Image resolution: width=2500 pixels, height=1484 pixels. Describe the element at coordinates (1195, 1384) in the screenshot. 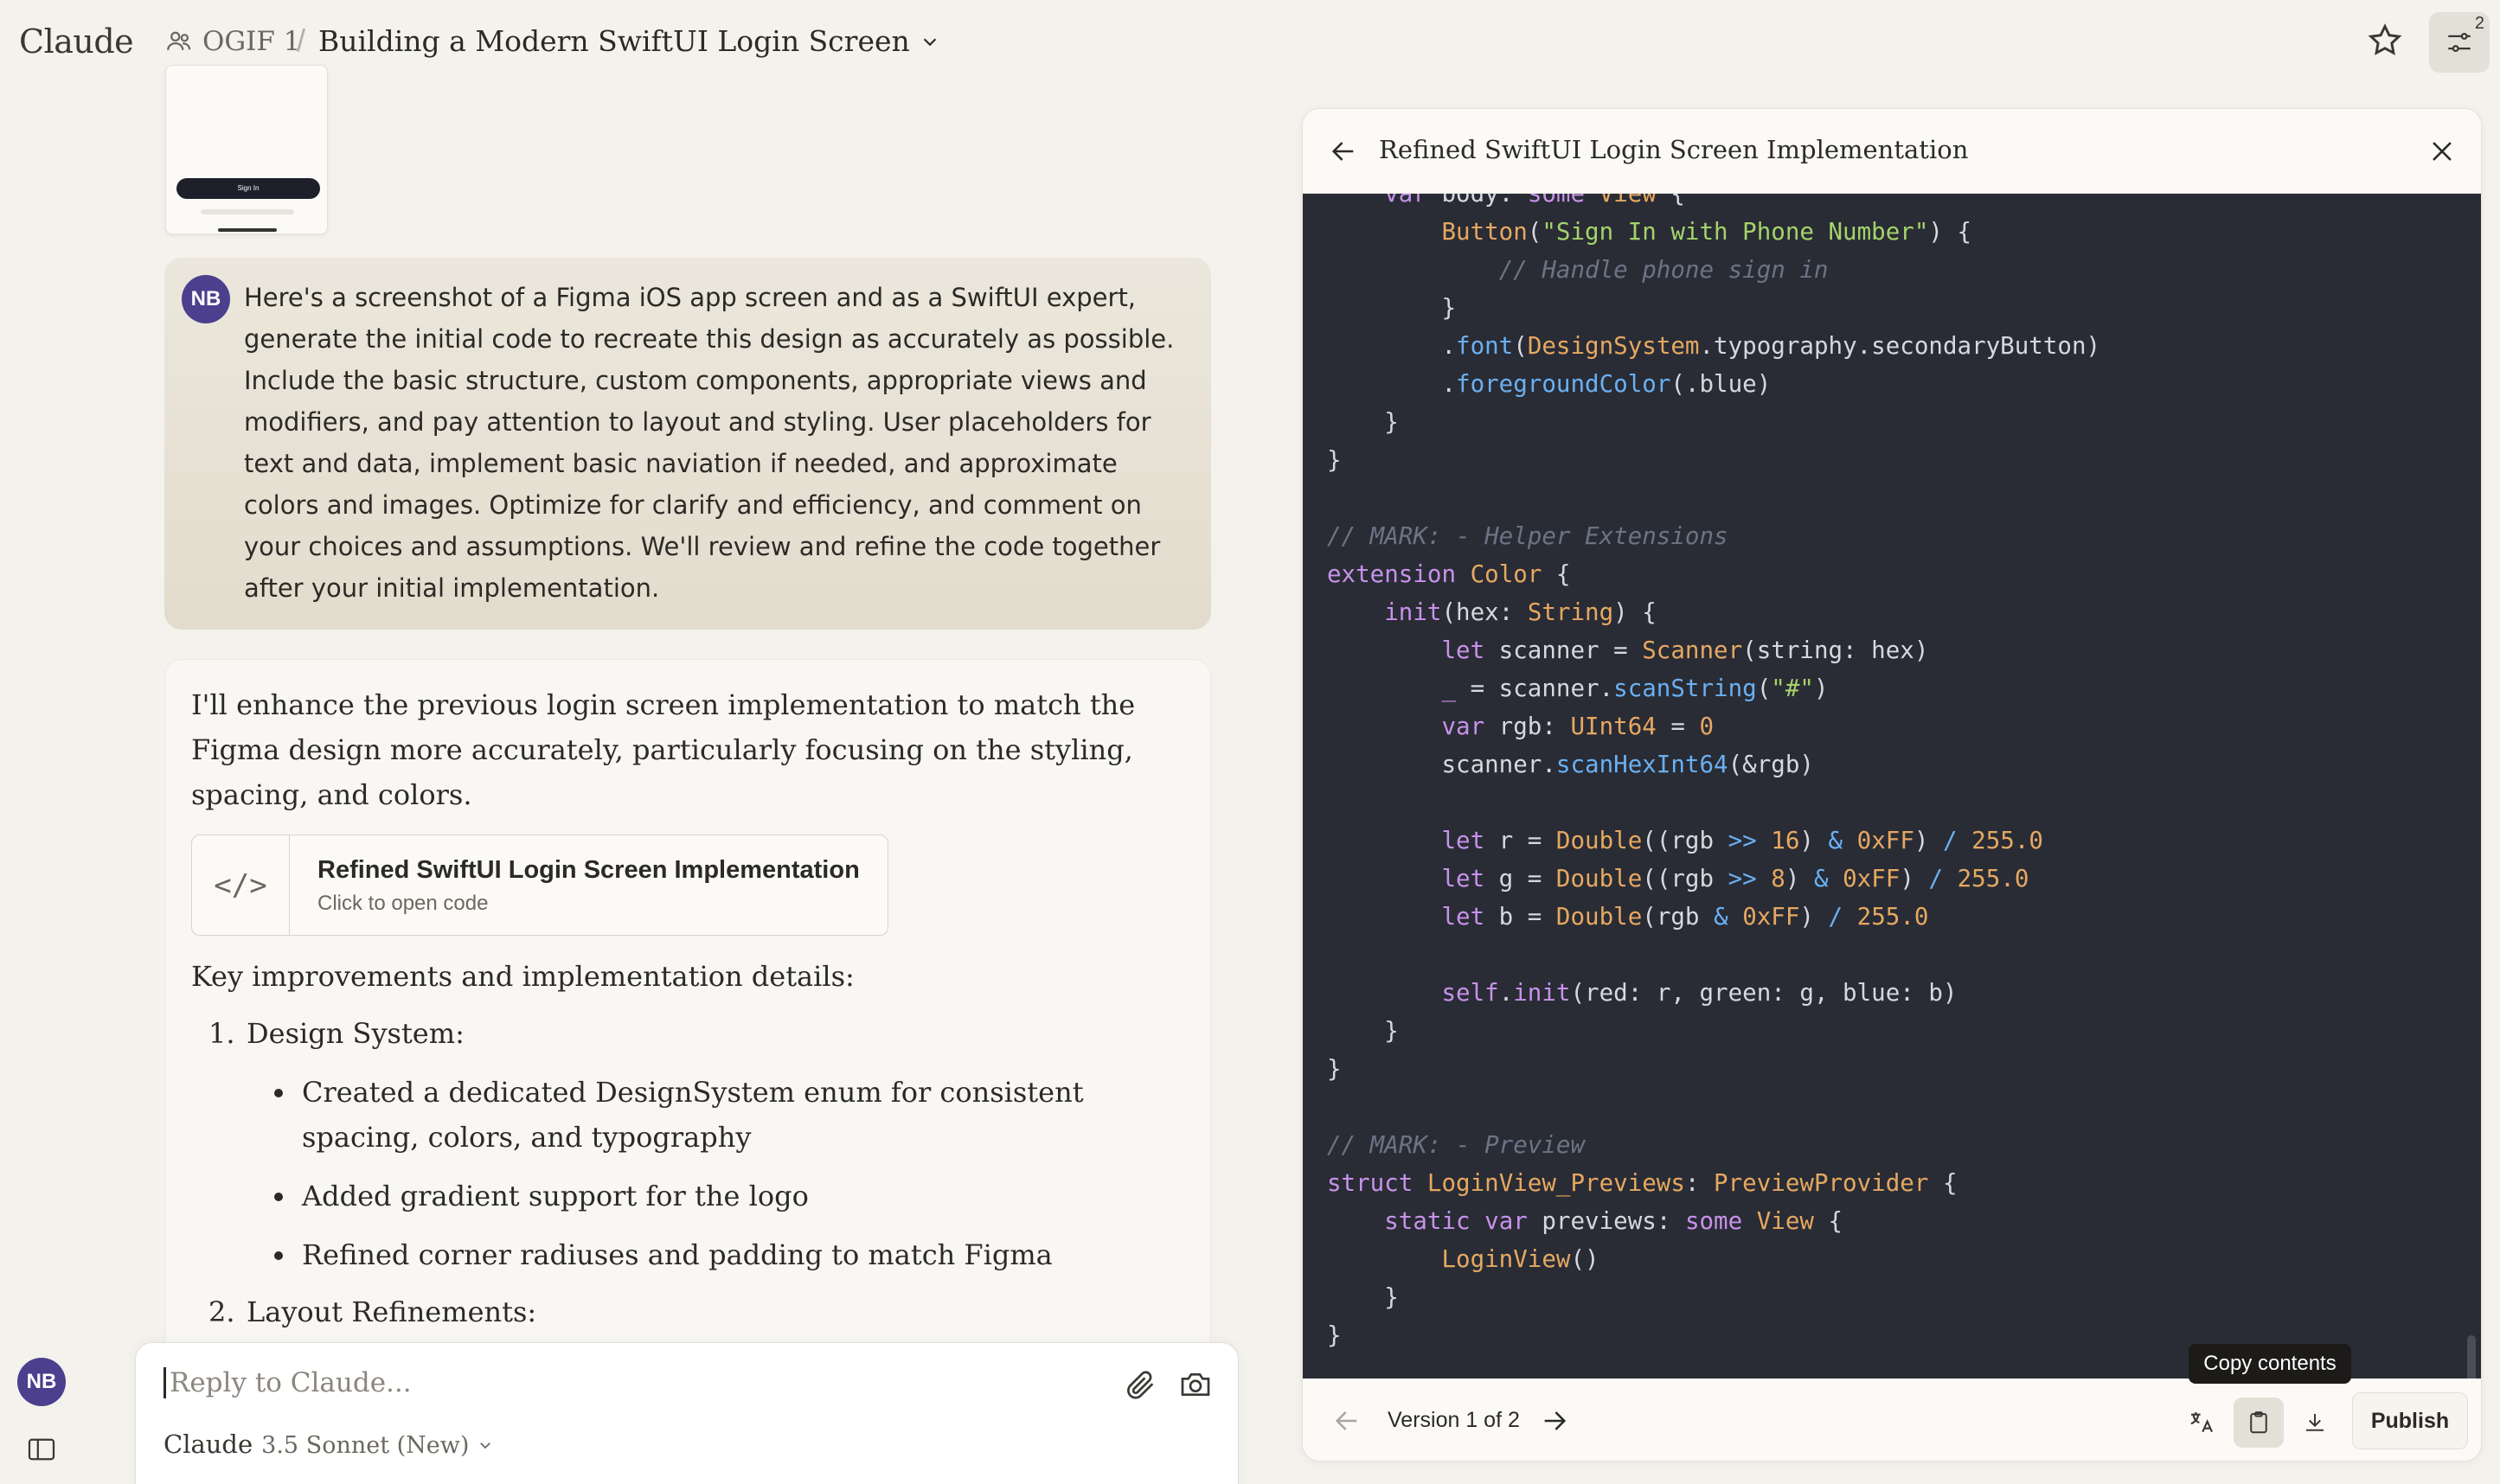

I see `camera-icon` at that location.